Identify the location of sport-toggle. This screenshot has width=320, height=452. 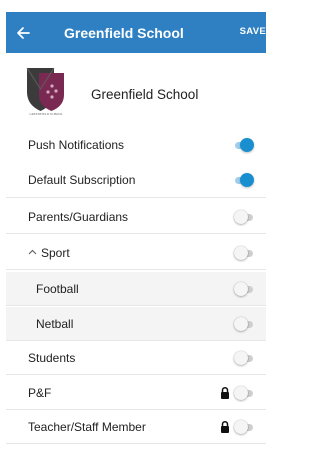
(244, 252).